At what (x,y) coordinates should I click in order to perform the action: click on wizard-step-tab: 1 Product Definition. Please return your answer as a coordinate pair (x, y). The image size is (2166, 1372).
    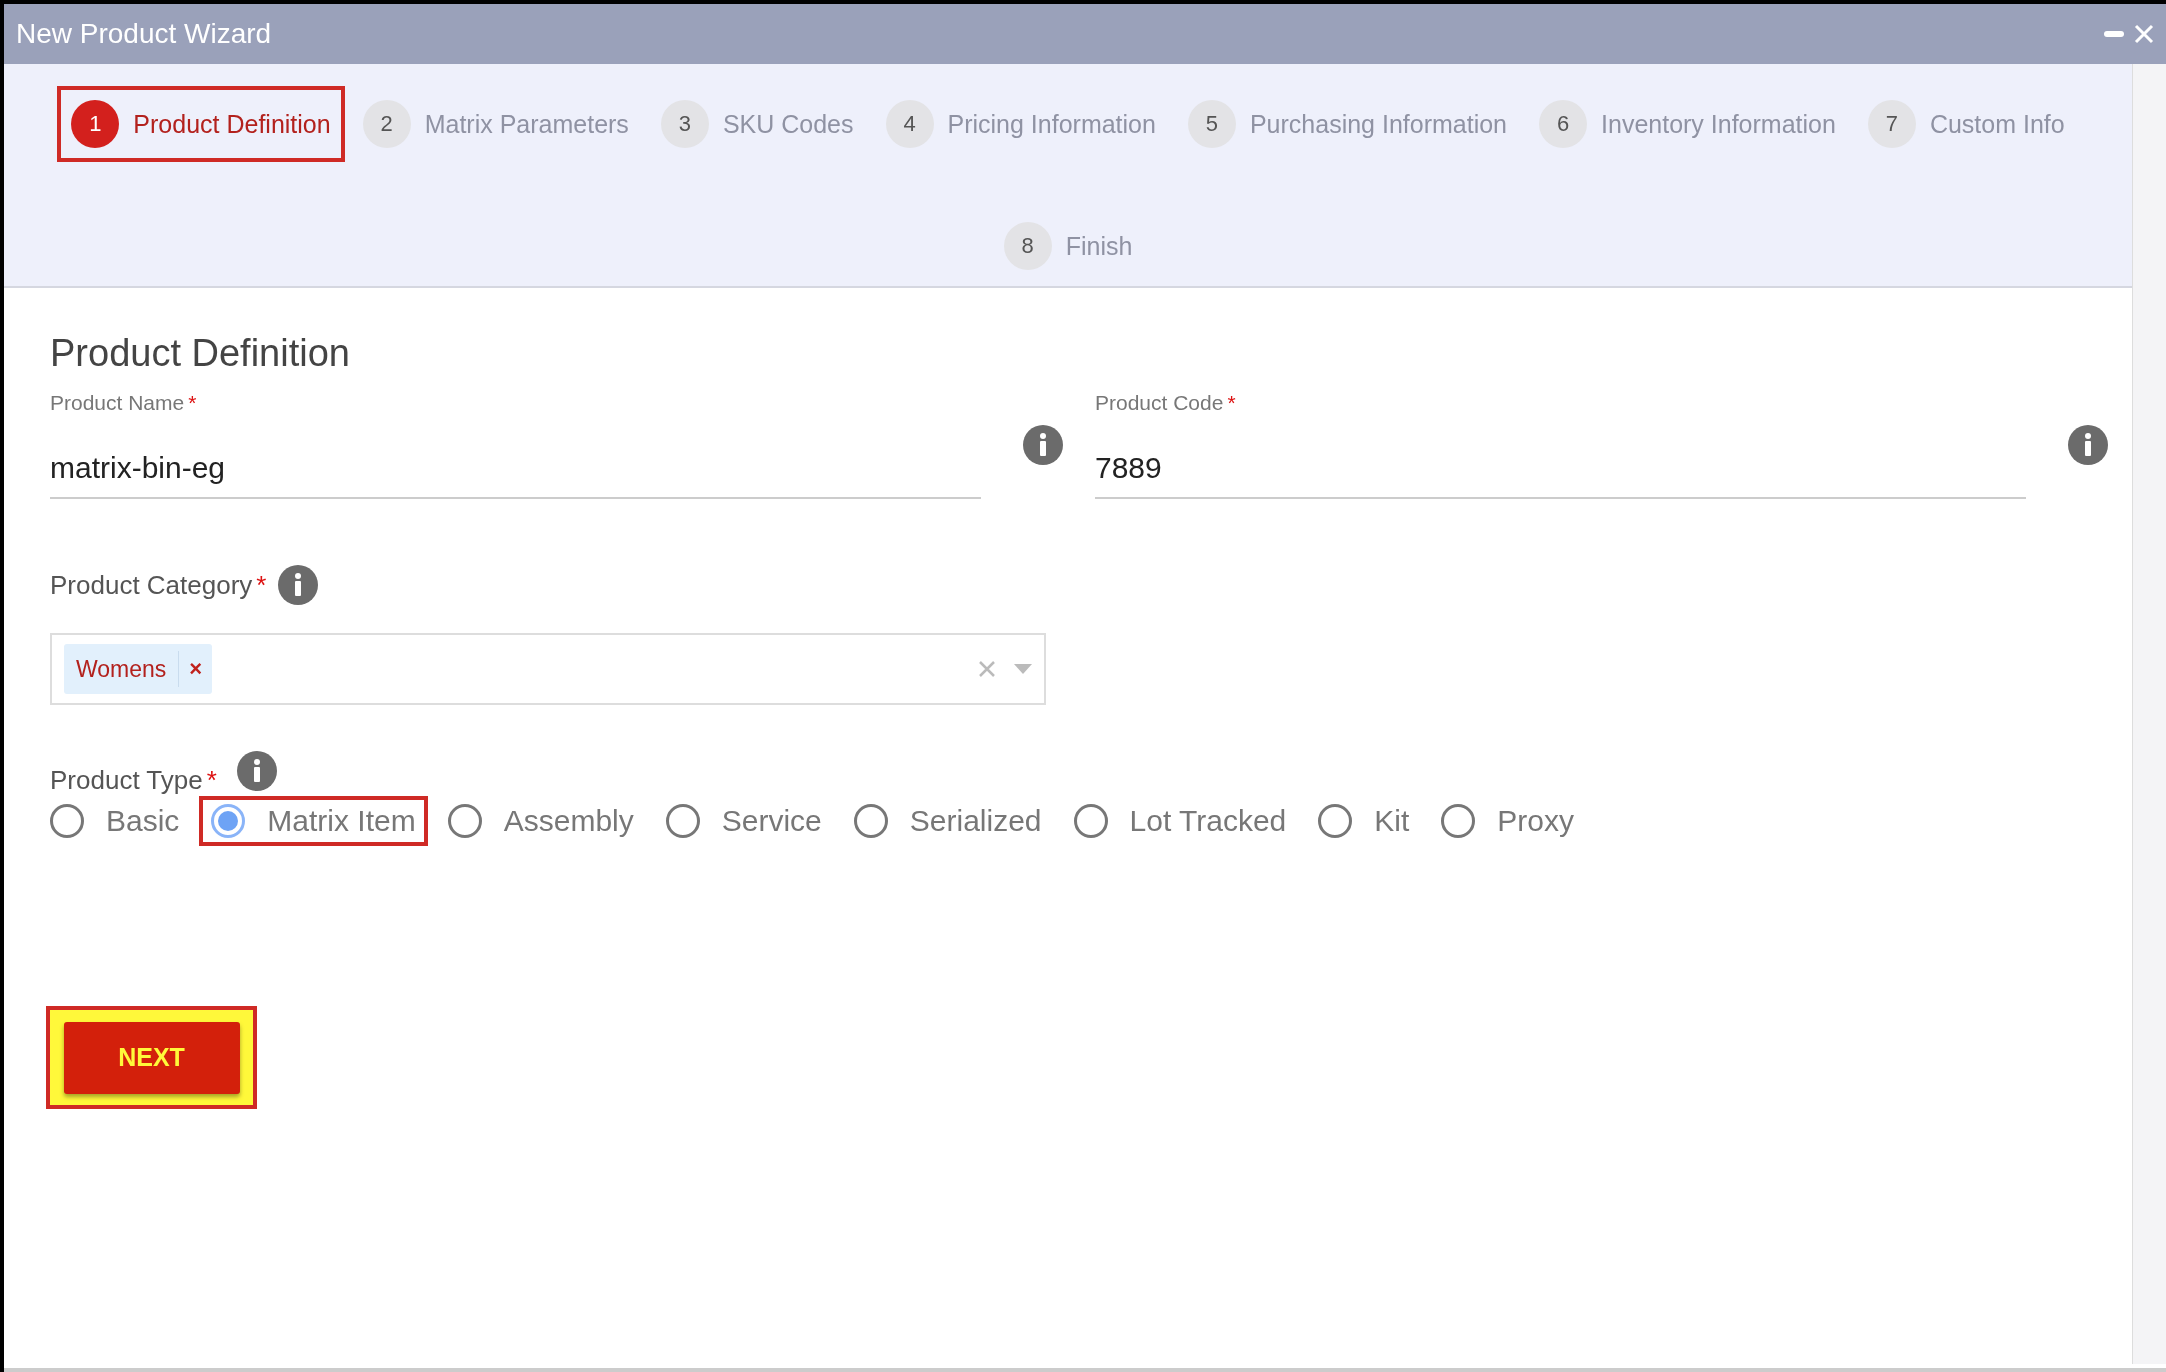
    Looking at the image, I should click on (201, 124).